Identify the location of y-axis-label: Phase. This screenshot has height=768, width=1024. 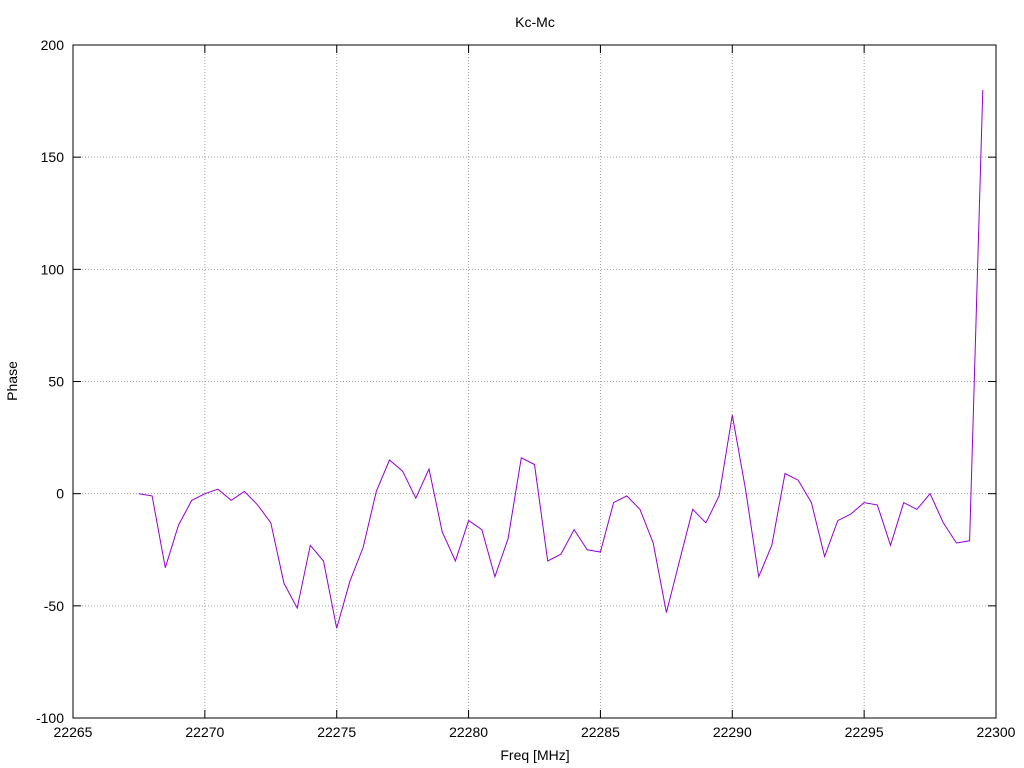
(12, 381).